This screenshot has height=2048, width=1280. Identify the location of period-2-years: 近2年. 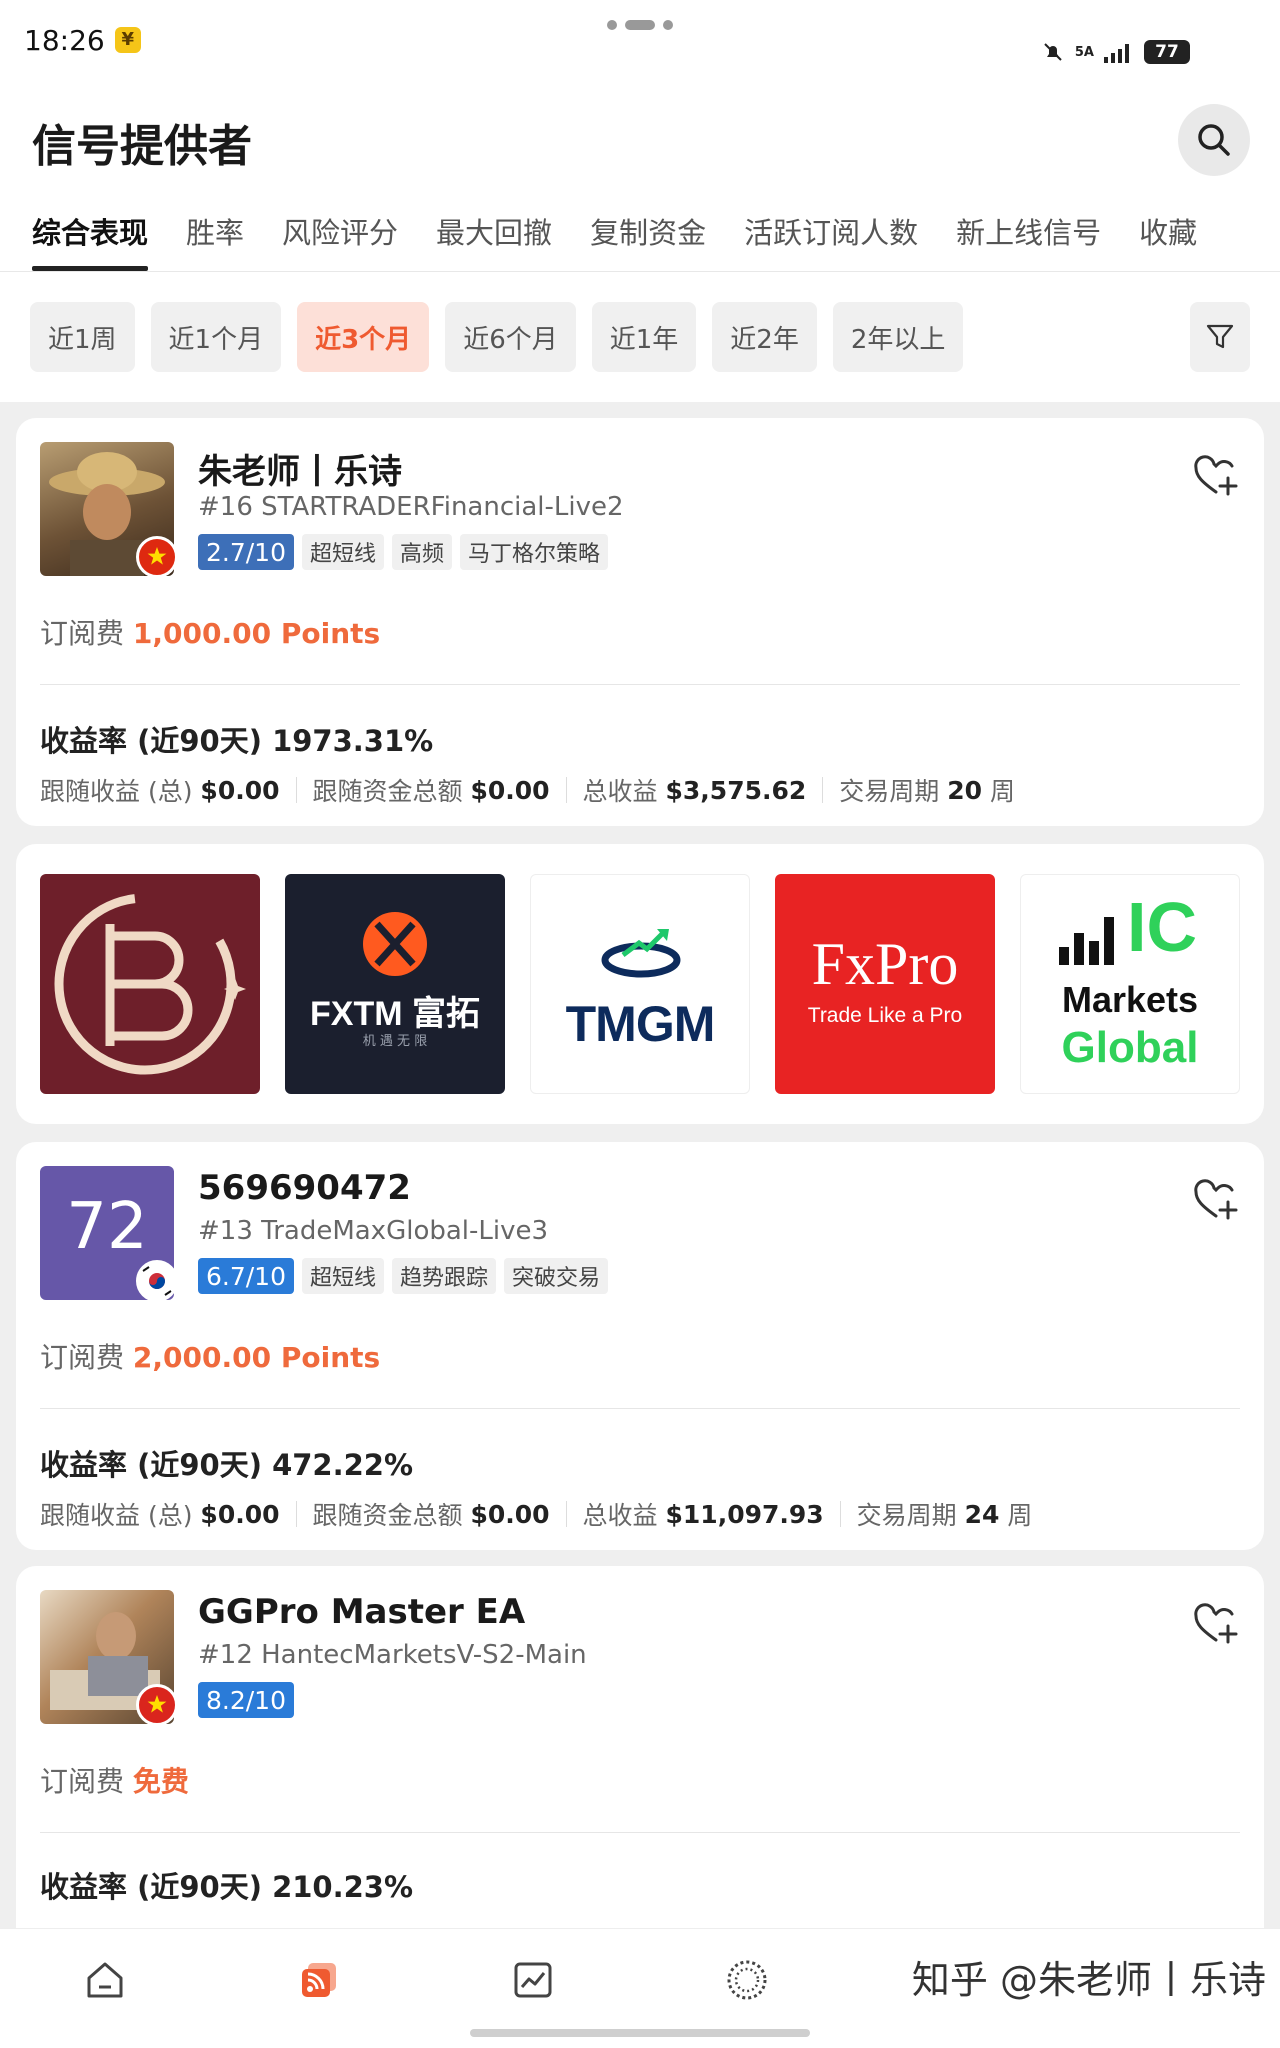
(764, 337).